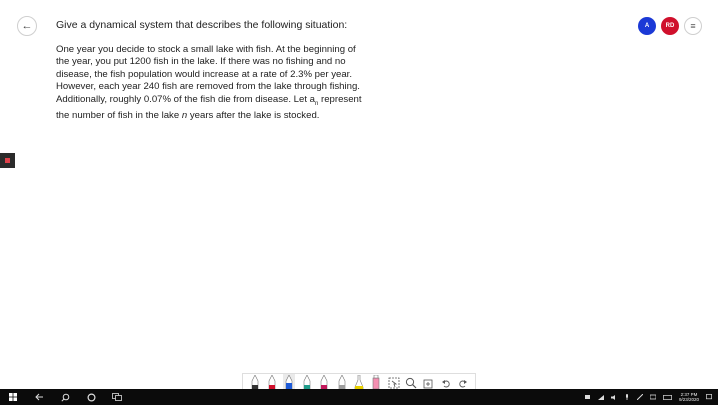 The image size is (718, 405). I want to click on keyboard-icon, so click(667, 397).